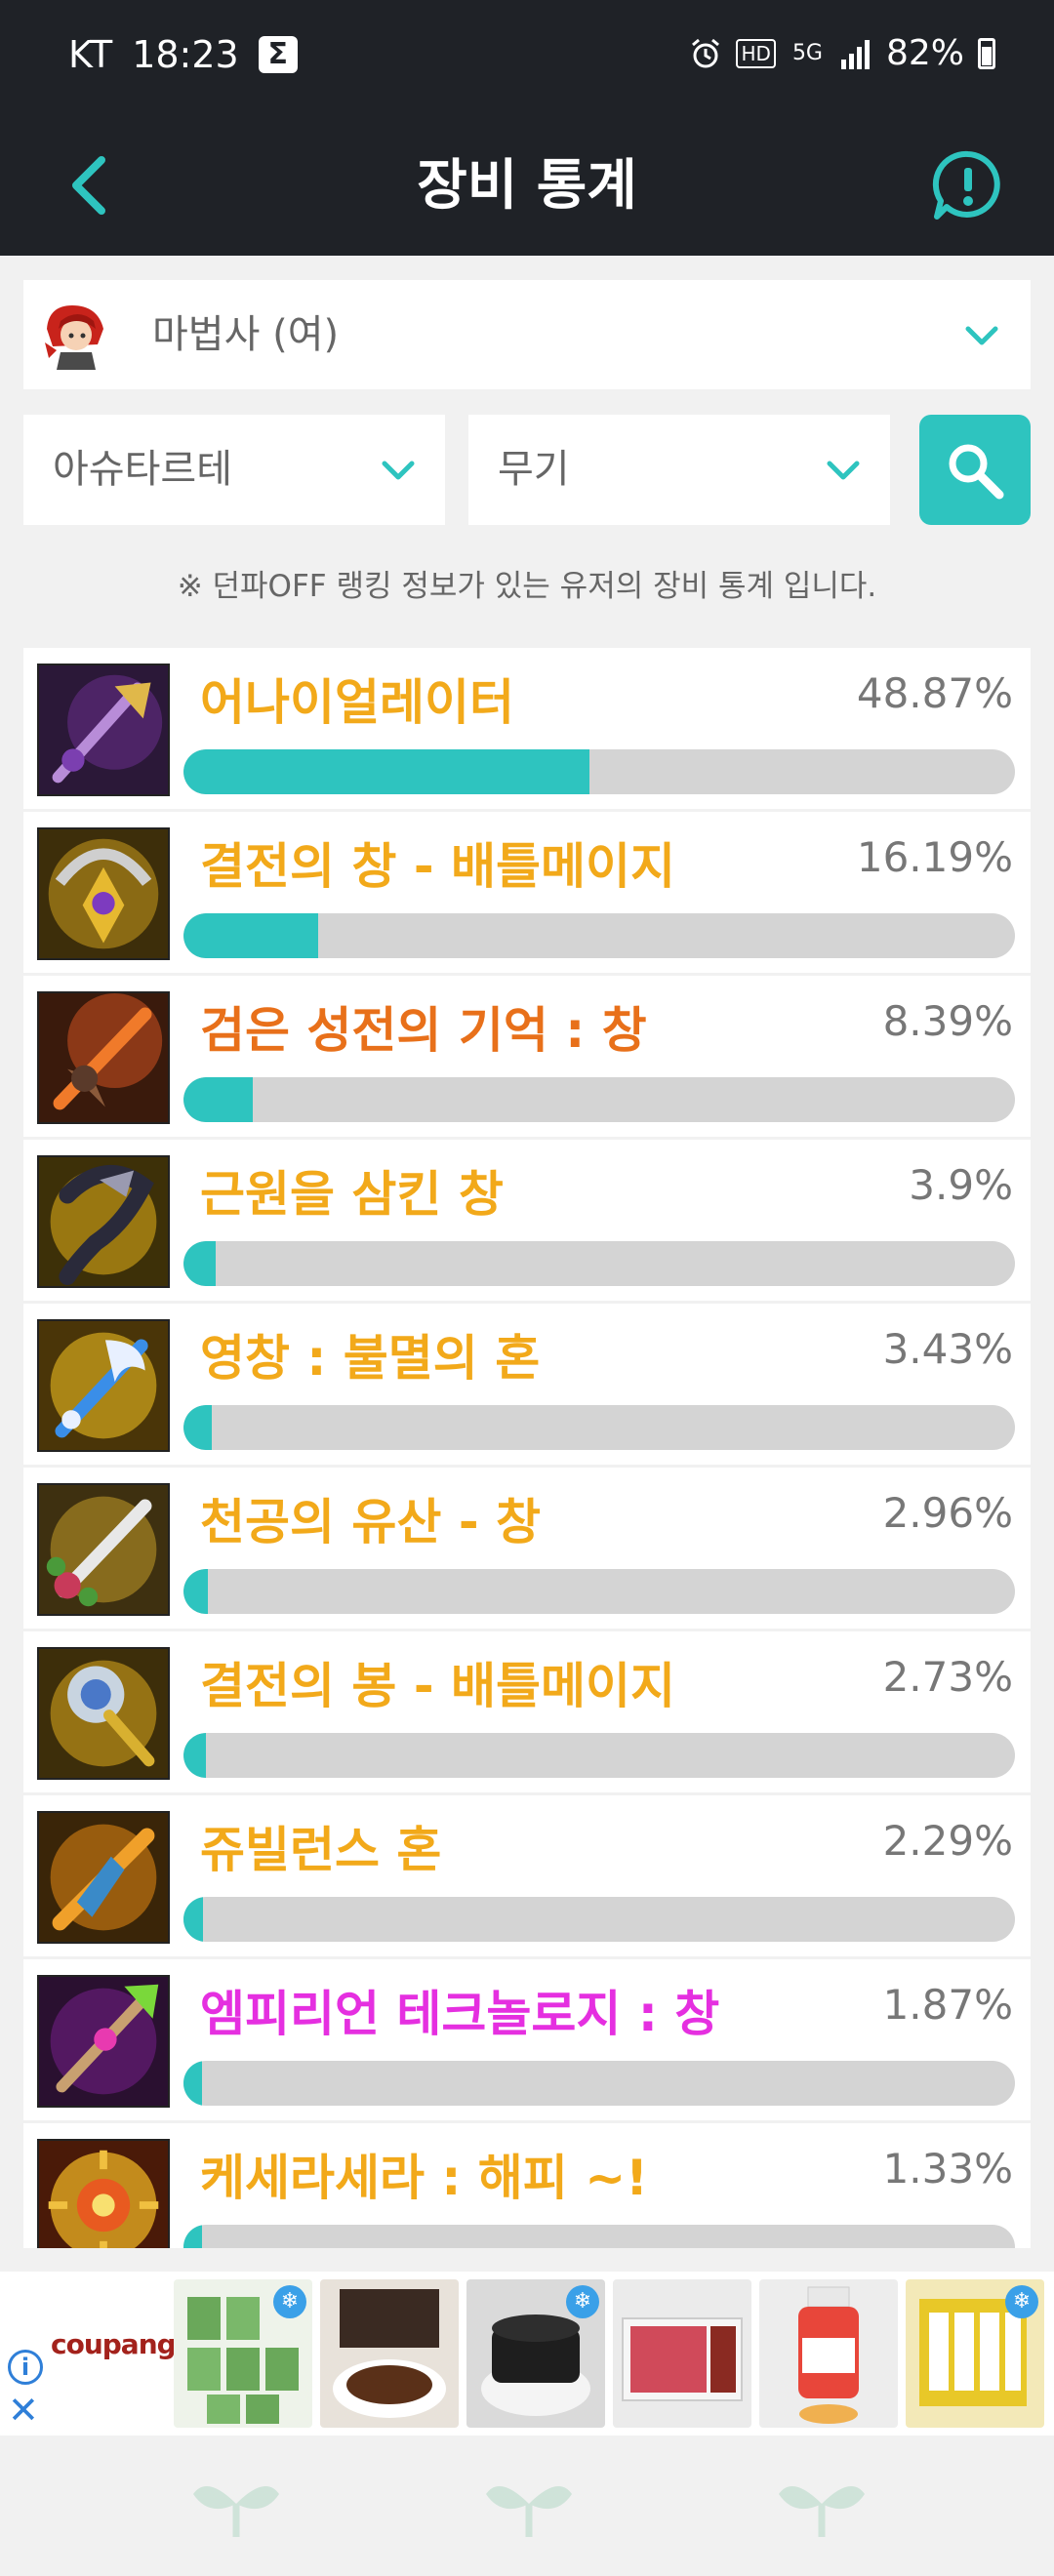  Describe the element at coordinates (527, 58) in the screenshot. I see `status-bar: KT 18:23 Σ HD 5G 82%` at that location.